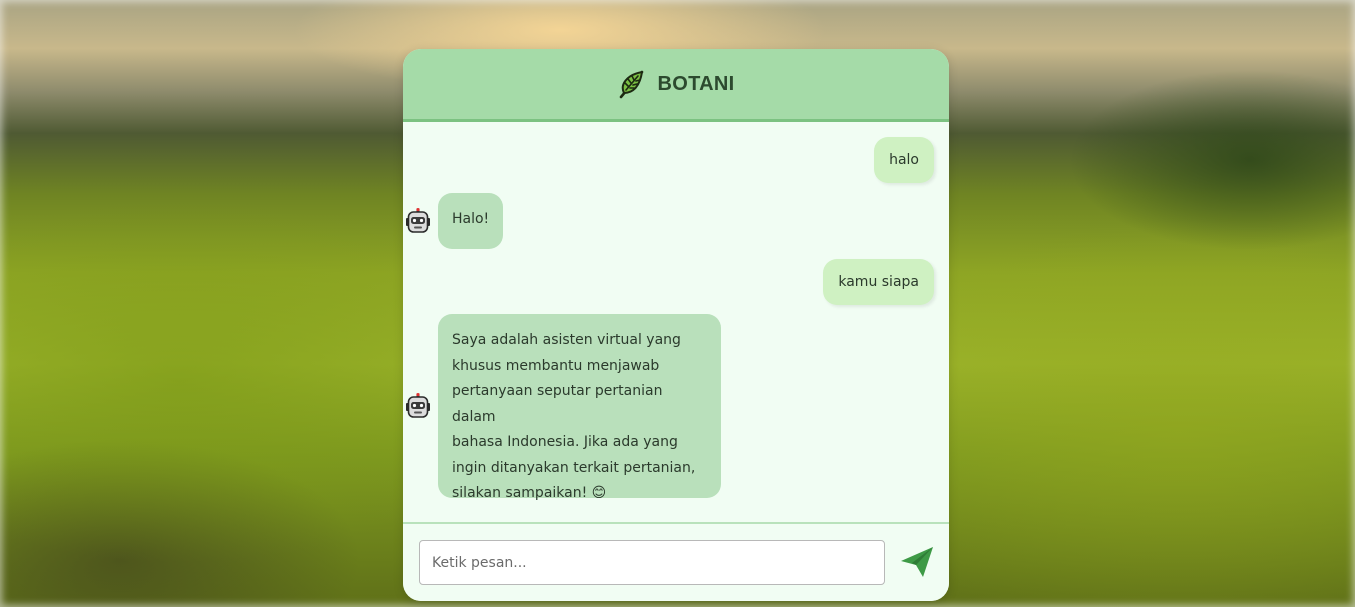  Describe the element at coordinates (652, 562) in the screenshot. I see `message-input` at that location.